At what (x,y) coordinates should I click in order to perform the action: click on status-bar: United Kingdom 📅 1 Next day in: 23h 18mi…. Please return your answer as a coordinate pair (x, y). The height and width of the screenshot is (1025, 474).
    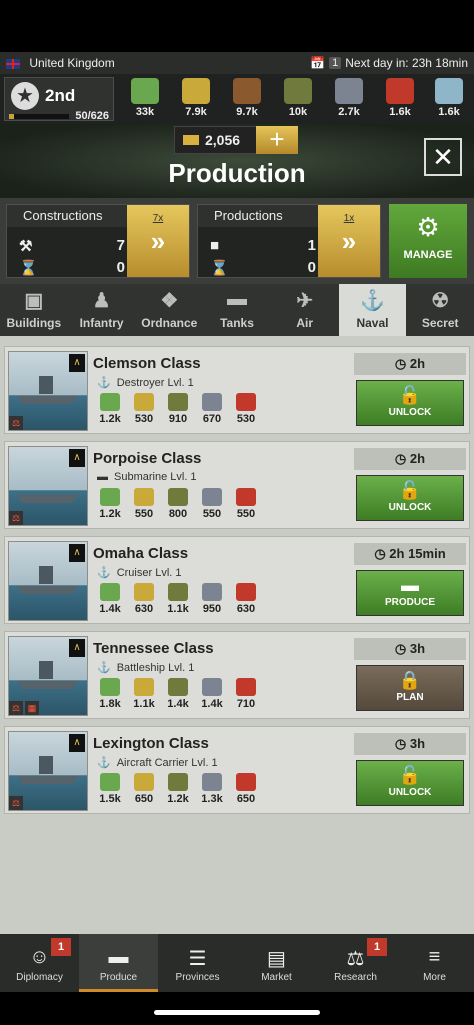
    Looking at the image, I should click on (237, 63).